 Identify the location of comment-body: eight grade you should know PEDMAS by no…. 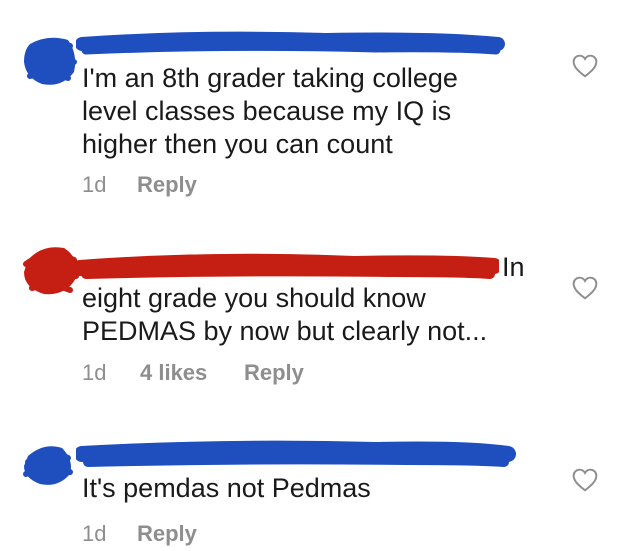
(285, 314).